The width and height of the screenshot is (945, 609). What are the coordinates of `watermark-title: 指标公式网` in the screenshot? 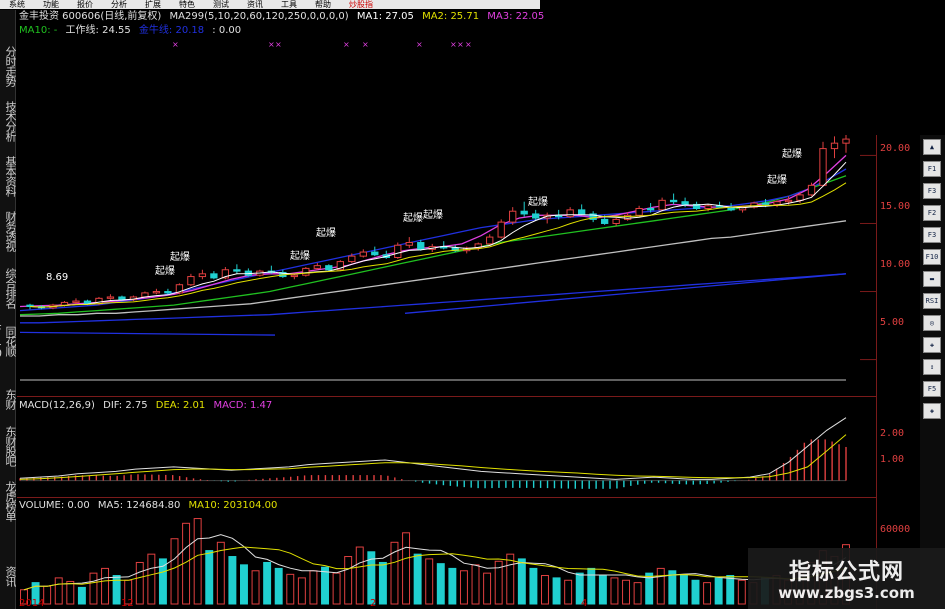 It's located at (846, 572).